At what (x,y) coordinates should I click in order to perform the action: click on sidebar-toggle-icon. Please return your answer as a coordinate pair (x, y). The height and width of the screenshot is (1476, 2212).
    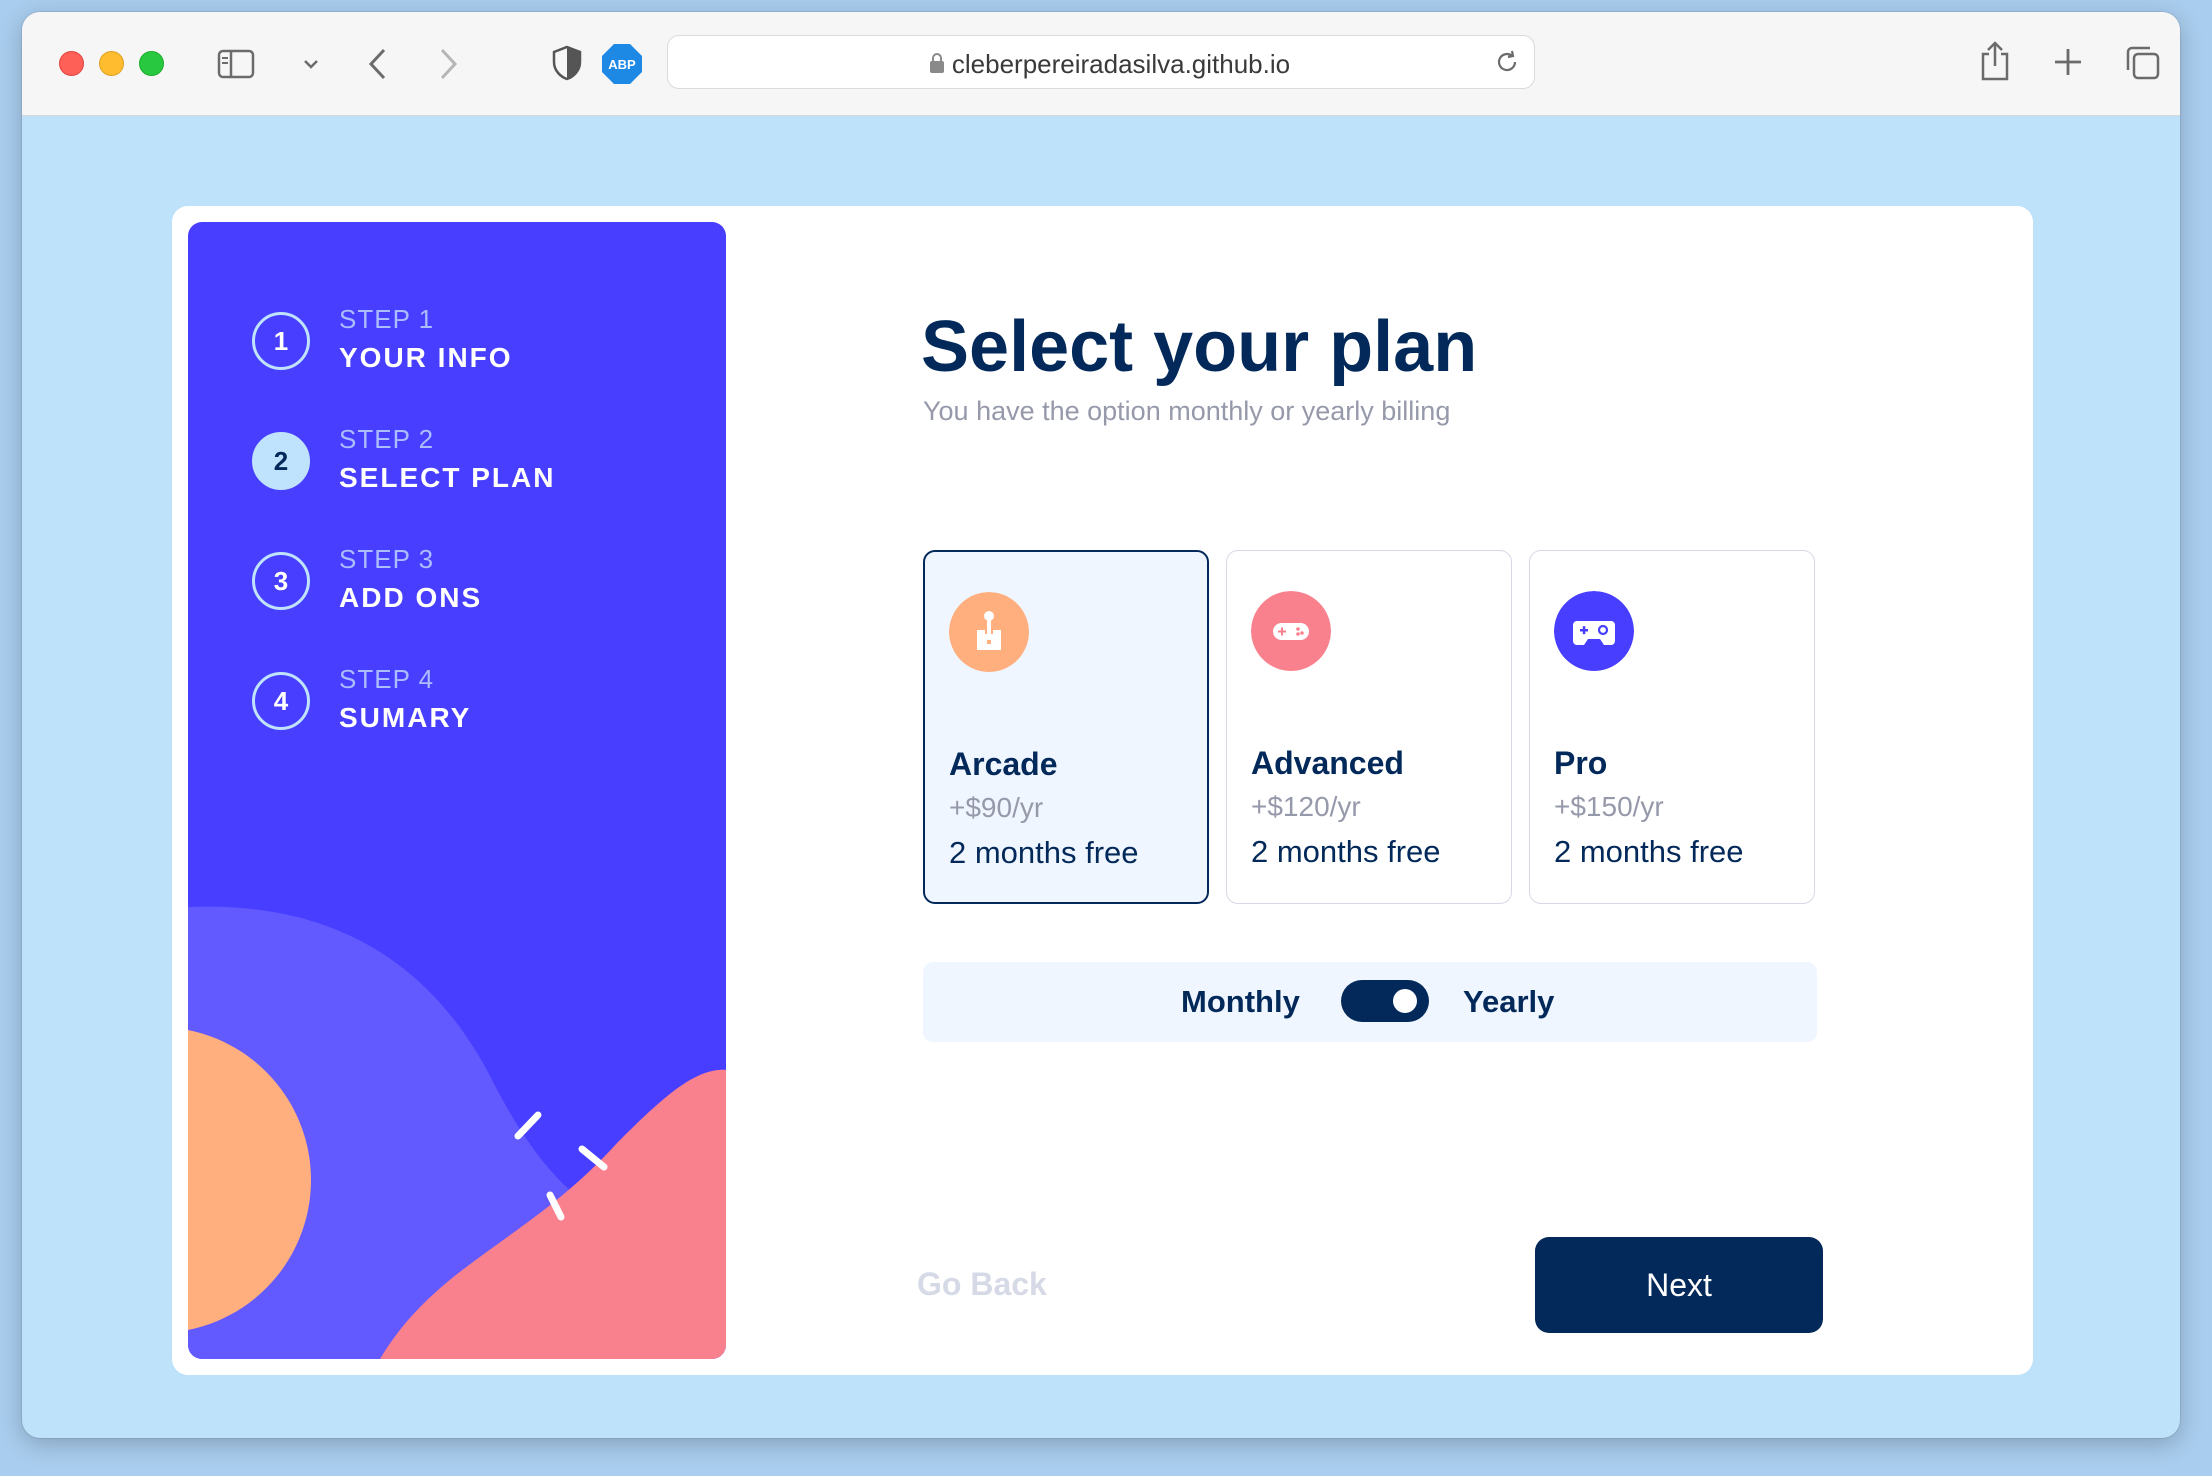
    Looking at the image, I should click on (236, 64).